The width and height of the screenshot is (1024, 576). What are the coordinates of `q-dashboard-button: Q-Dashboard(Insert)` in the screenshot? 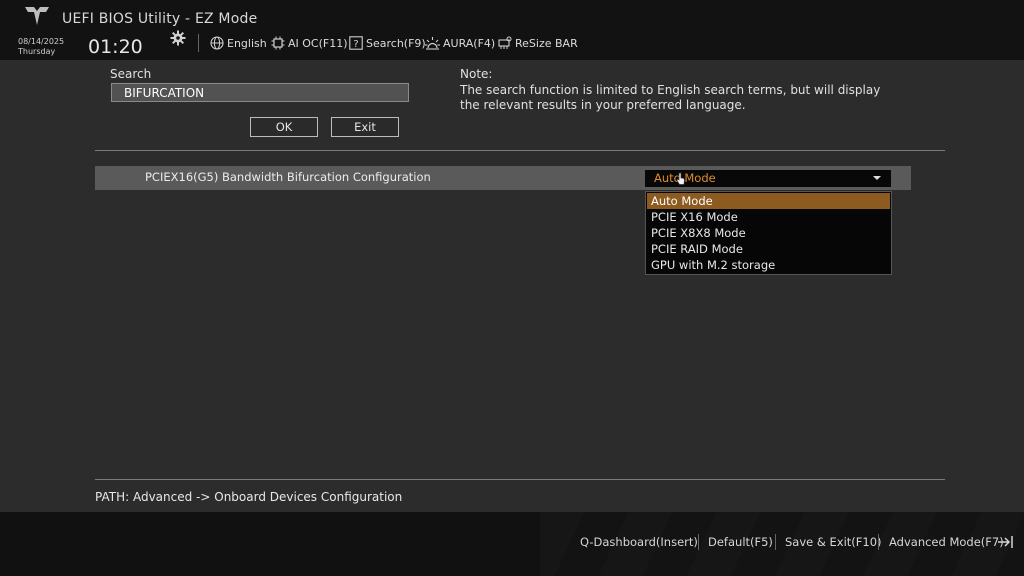 It's located at (639, 542).